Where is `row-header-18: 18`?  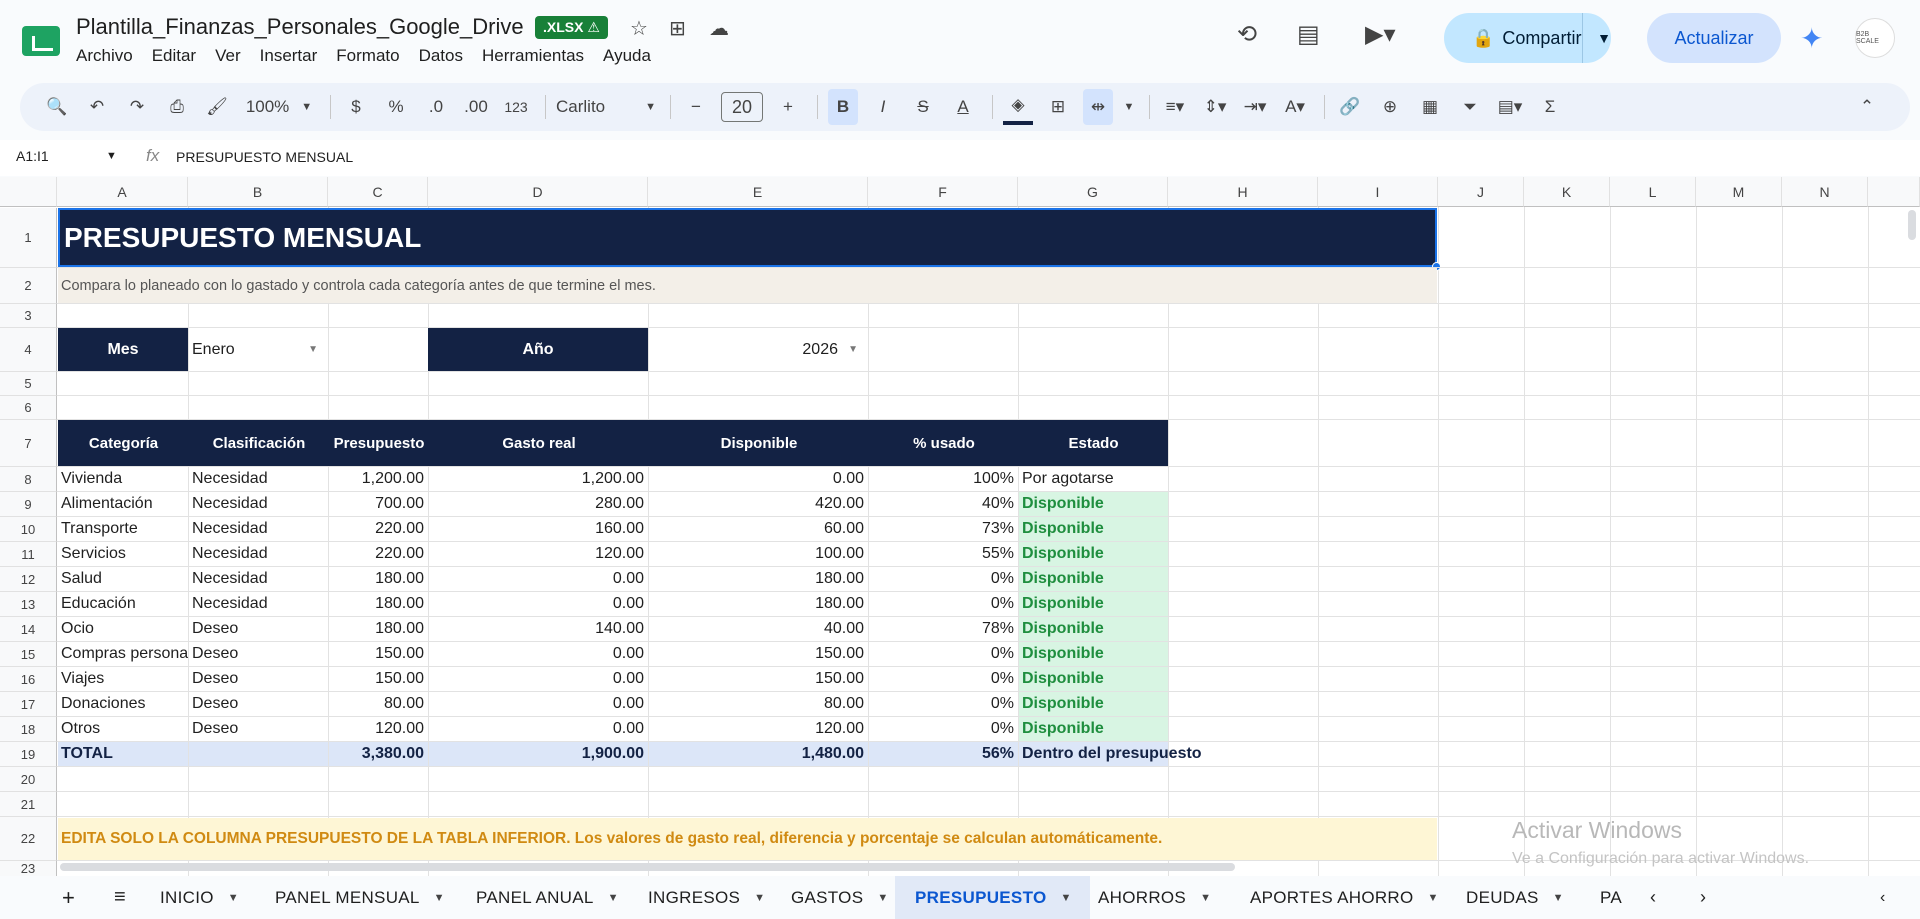
row-header-18: 18 is located at coordinates (28, 729).